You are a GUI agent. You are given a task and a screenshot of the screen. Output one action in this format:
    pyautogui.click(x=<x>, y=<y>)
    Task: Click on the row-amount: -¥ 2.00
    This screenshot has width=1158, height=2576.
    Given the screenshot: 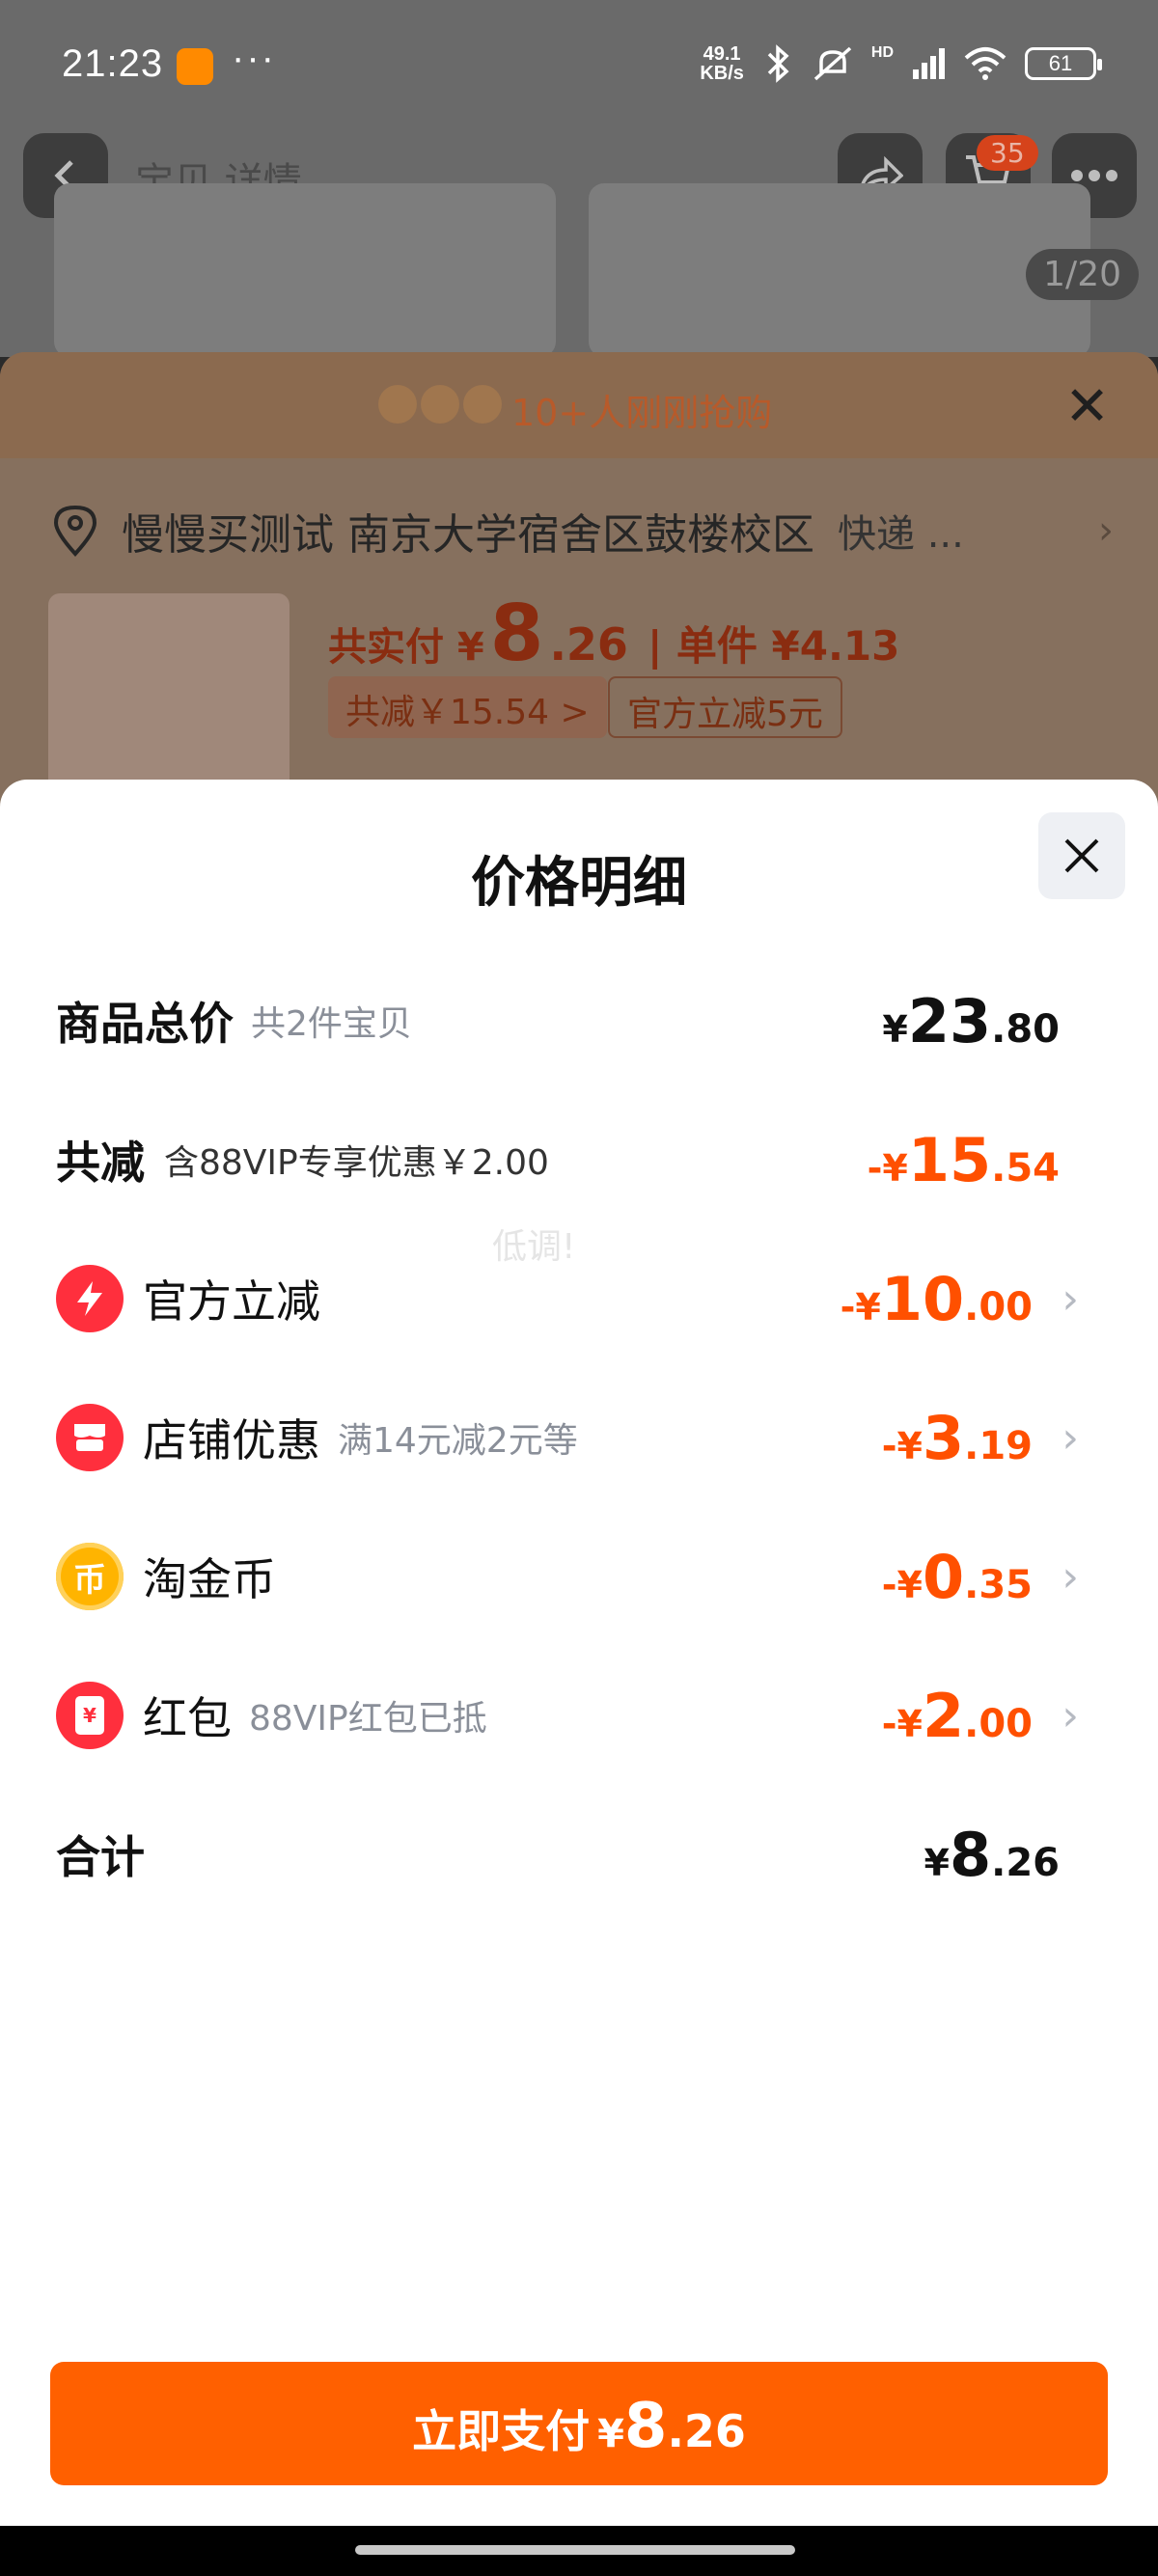 What is the action you would take?
    pyautogui.click(x=957, y=1716)
    